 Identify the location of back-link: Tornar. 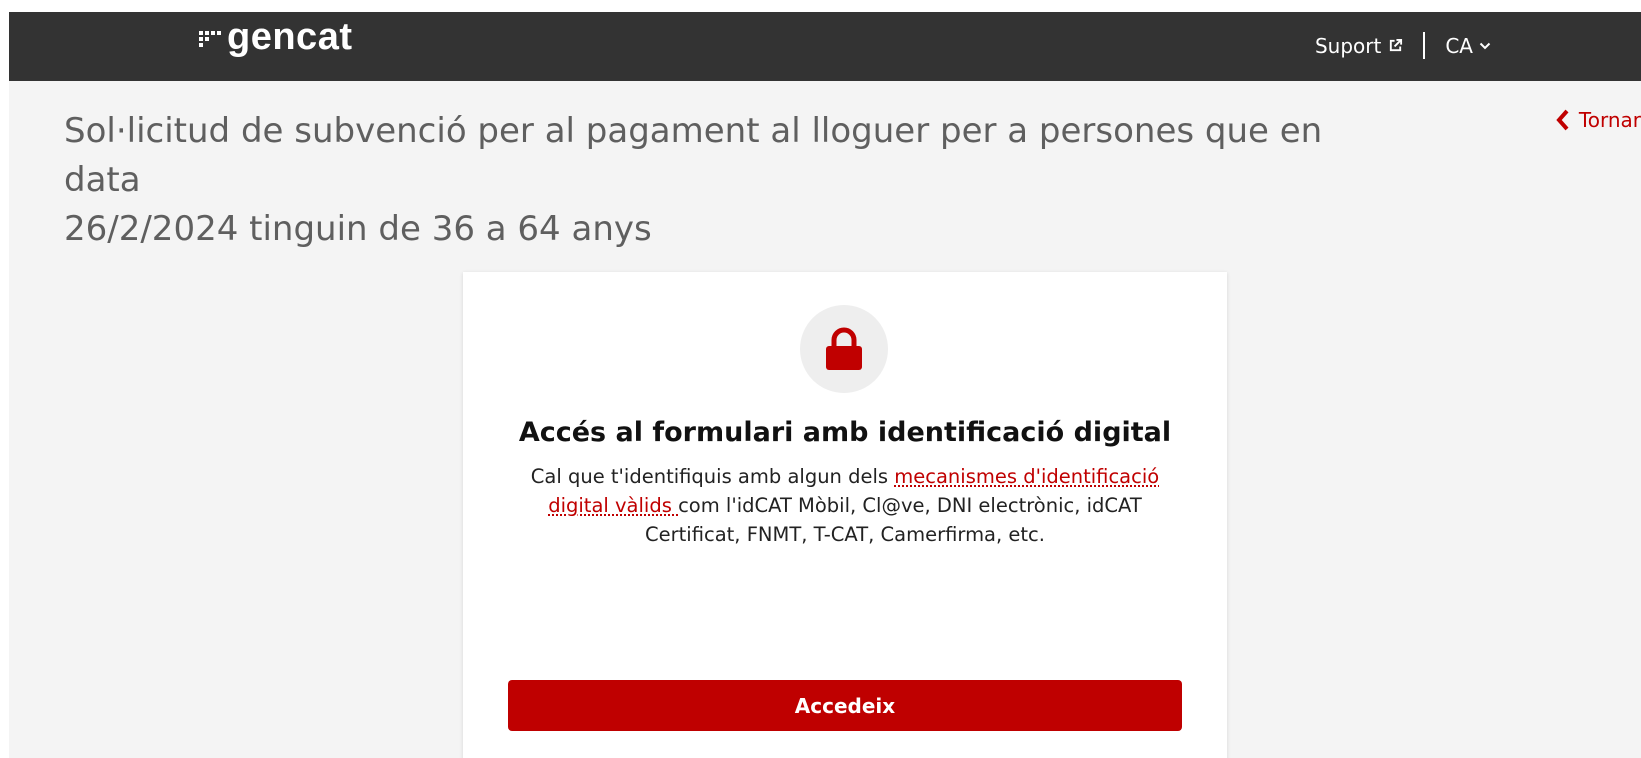
(1598, 120).